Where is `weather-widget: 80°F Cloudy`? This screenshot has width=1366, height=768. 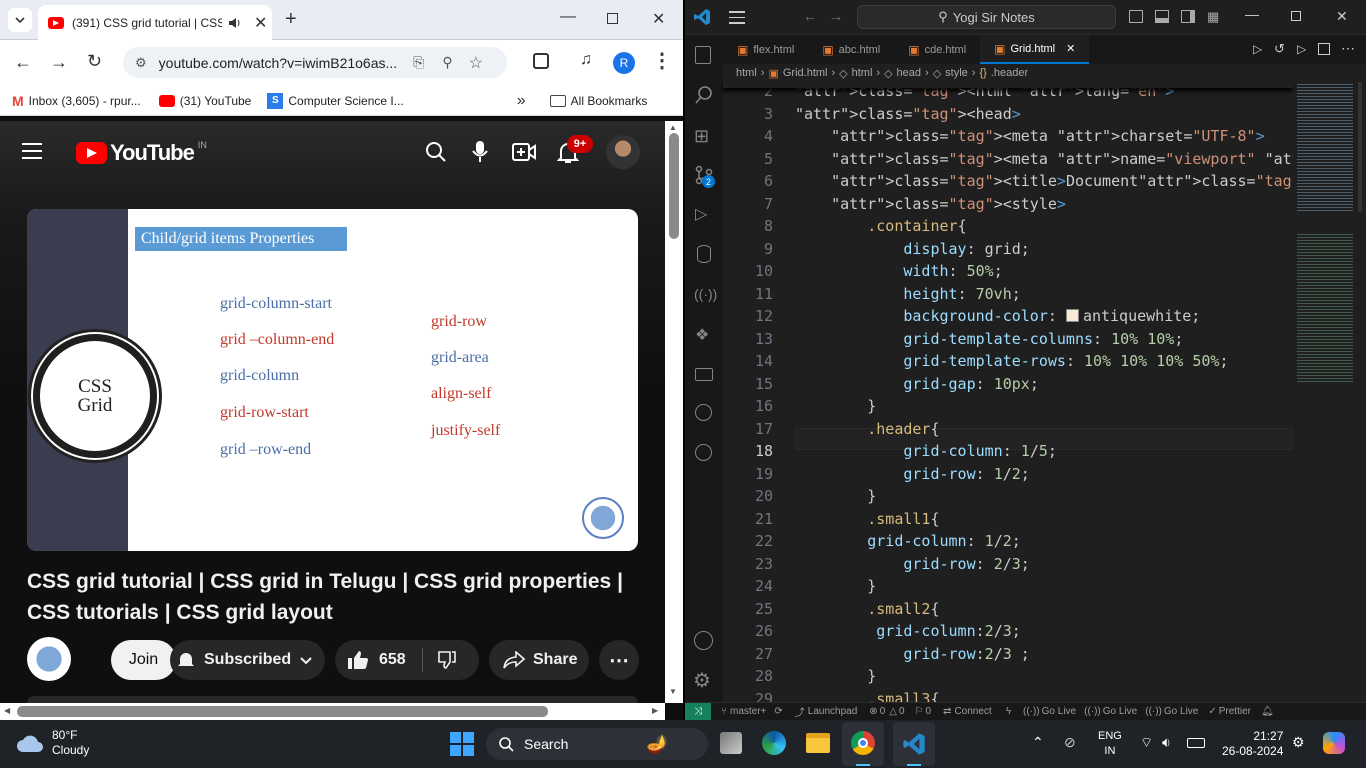
weather-widget: 80°F Cloudy is located at coordinates (52, 743).